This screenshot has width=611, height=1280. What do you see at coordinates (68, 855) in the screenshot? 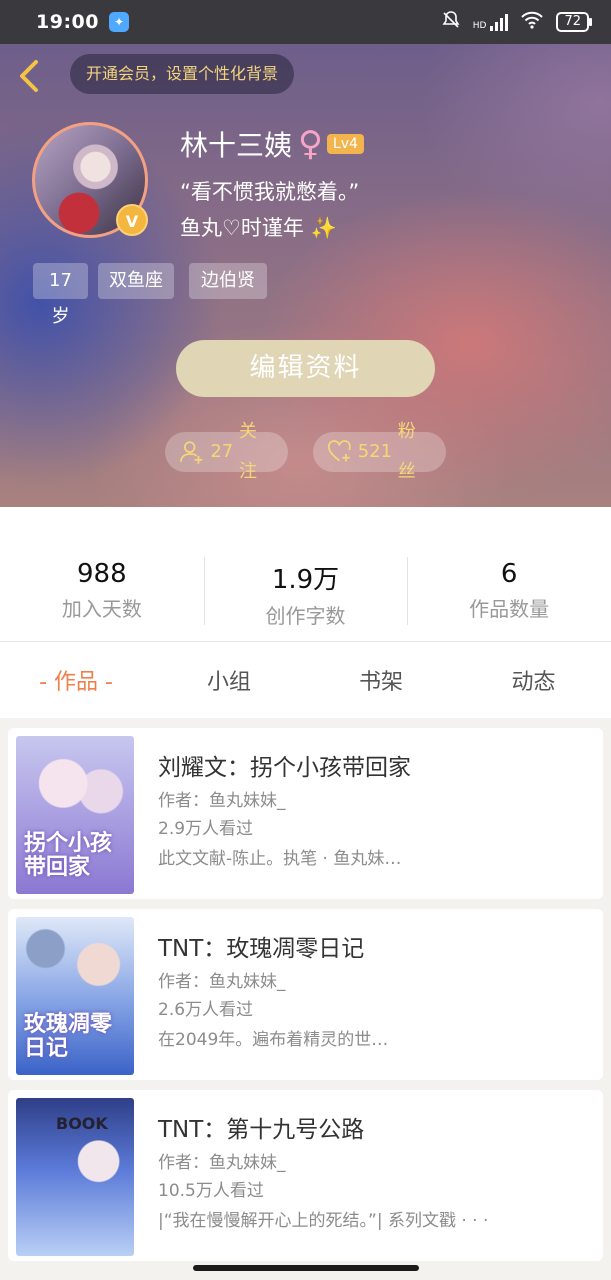
I see `cover-title: 拐个小孩带回家` at bounding box center [68, 855].